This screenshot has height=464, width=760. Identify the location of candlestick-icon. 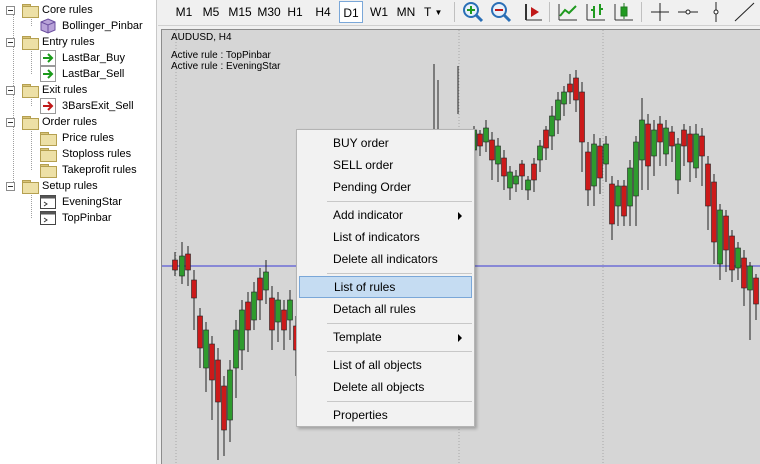
(624, 12).